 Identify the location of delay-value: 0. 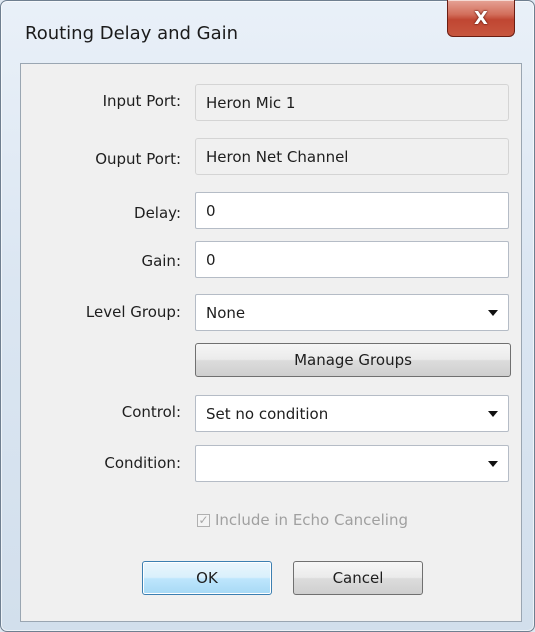
(211, 210).